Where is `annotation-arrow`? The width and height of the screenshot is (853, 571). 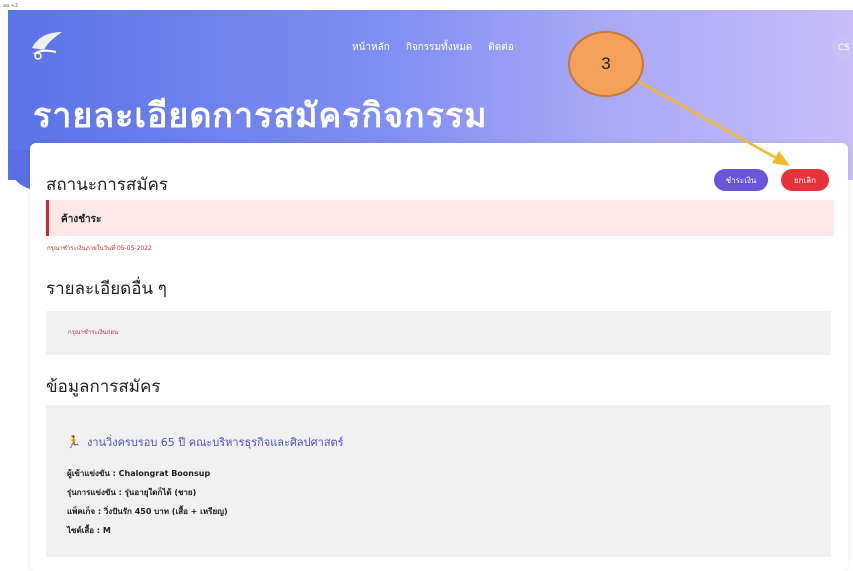
annotation-arrow is located at coordinates (710, 121).